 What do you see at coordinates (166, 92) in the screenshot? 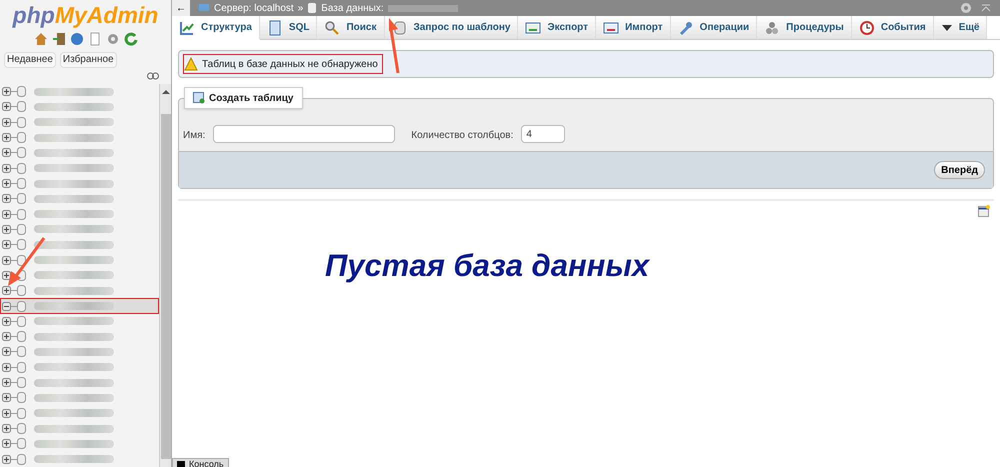
I see `scroll-up-icon` at bounding box center [166, 92].